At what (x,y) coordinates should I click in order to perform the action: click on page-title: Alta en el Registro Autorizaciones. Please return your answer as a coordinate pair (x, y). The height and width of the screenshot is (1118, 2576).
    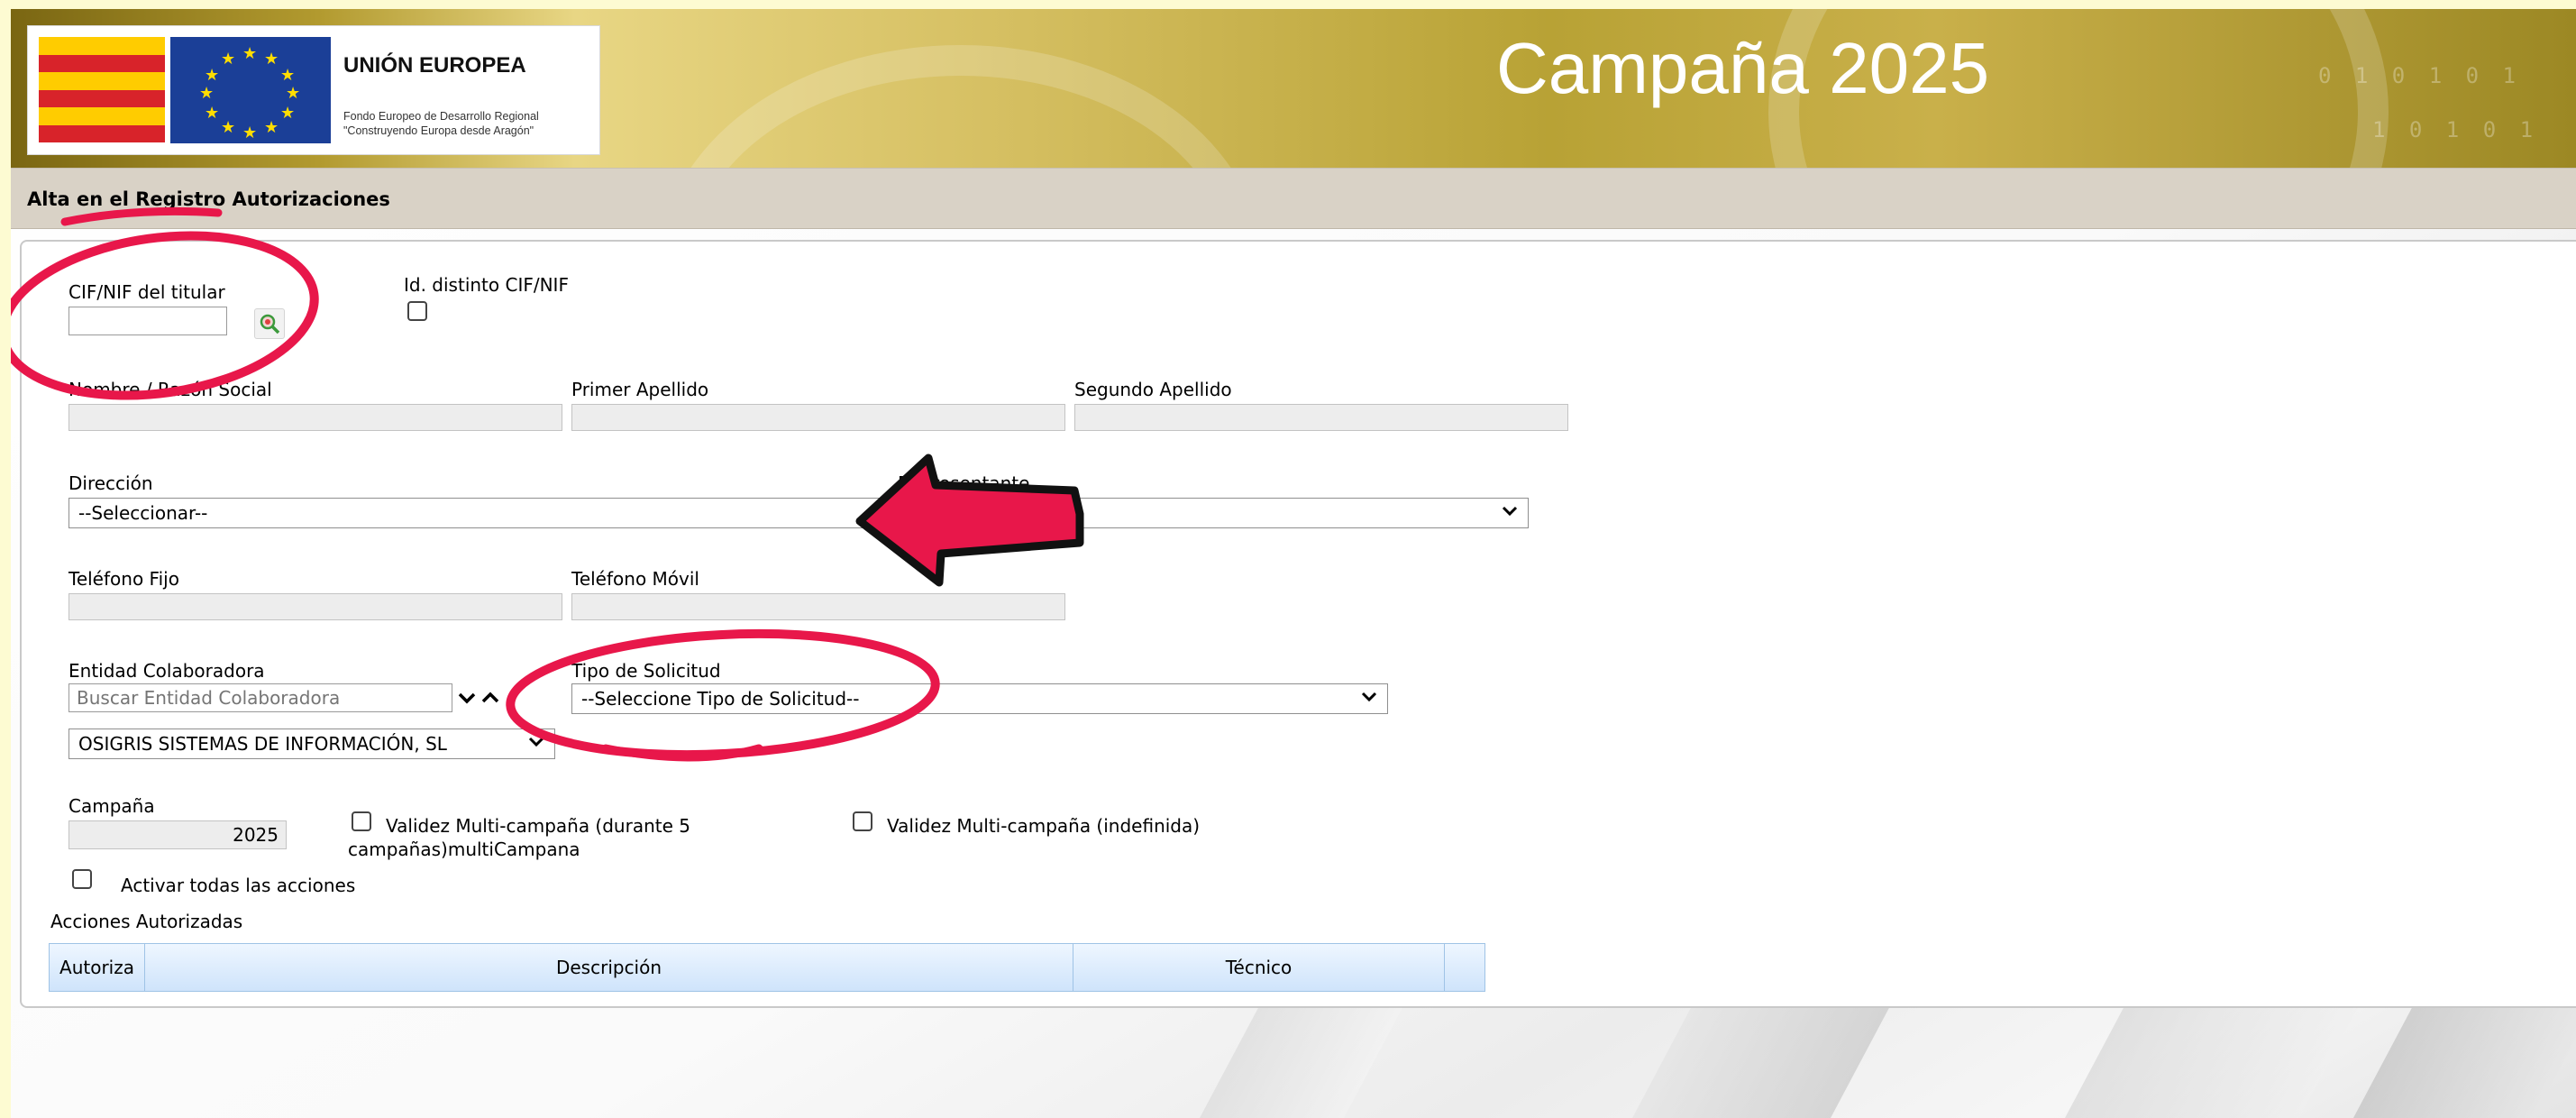
    Looking at the image, I should click on (208, 199).